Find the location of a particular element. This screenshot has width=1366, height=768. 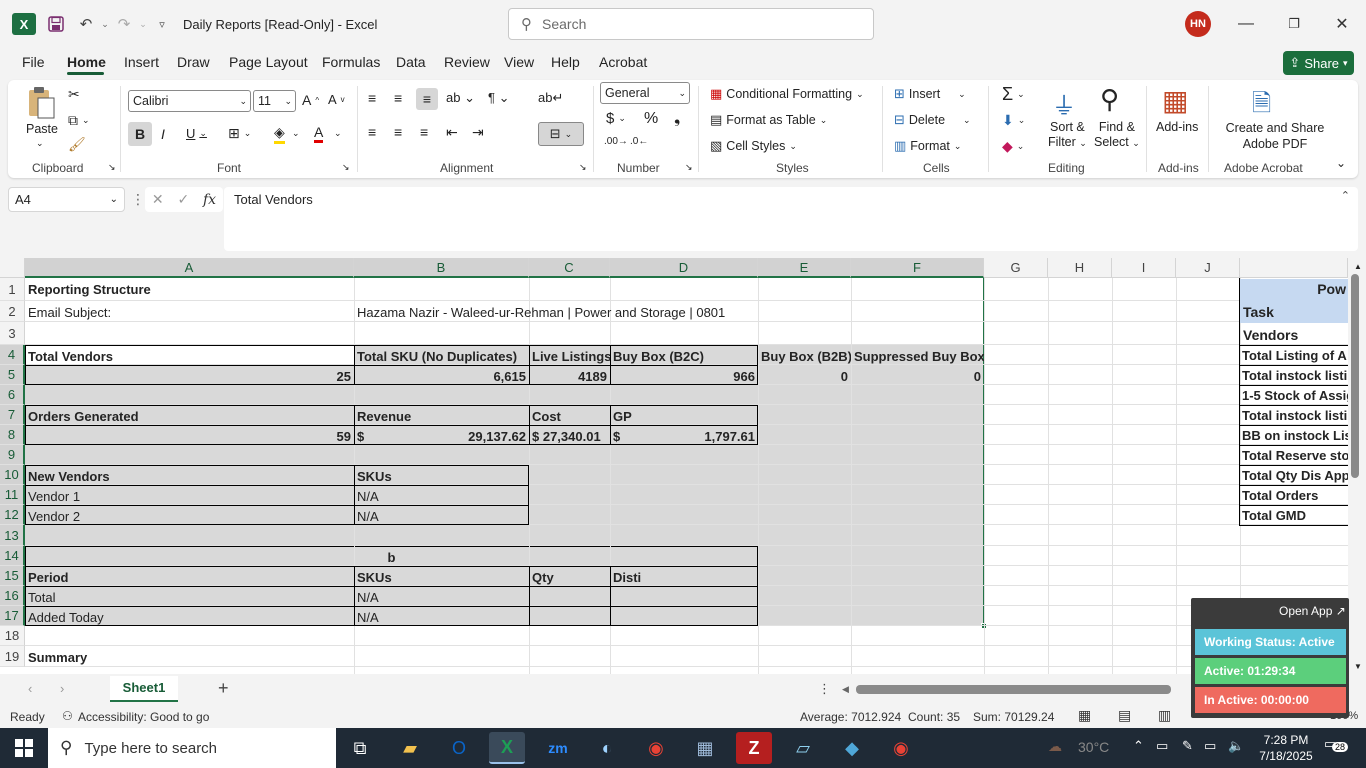

align-middle-icon: ≡ is located at coordinates (398, 98).